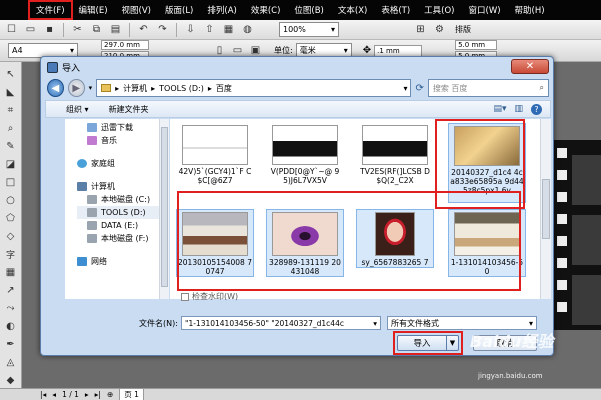  What do you see at coordinates (209, 29) in the screenshot?
I see `export-icon: ⇧` at bounding box center [209, 29].